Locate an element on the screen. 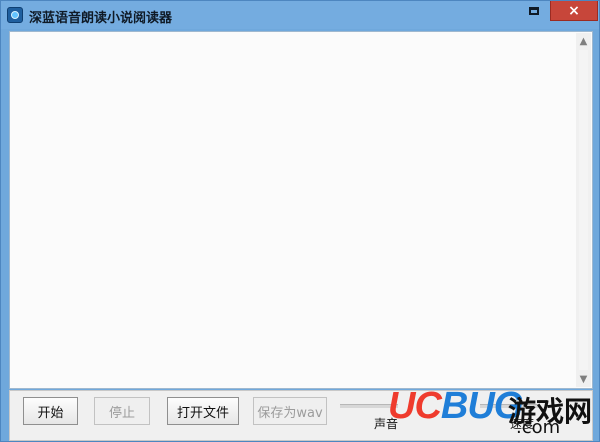 This screenshot has height=442, width=600. control-panel: 开始 停止 打开文件 保存为wav 声音 速度 is located at coordinates (301, 415).